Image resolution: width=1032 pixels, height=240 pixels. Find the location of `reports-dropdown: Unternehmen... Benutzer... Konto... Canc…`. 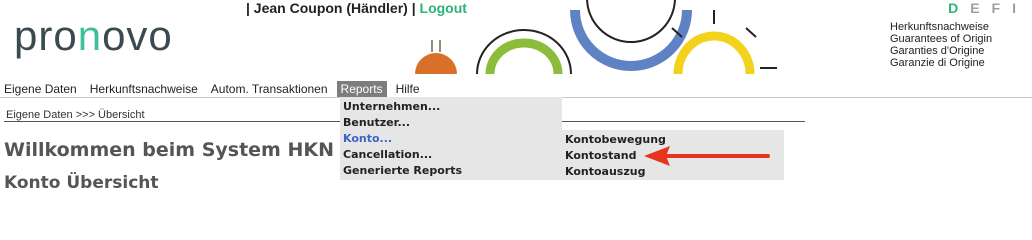

reports-dropdown: Unternehmen... Benutzer... Konto... Canc… is located at coordinates (451, 138).